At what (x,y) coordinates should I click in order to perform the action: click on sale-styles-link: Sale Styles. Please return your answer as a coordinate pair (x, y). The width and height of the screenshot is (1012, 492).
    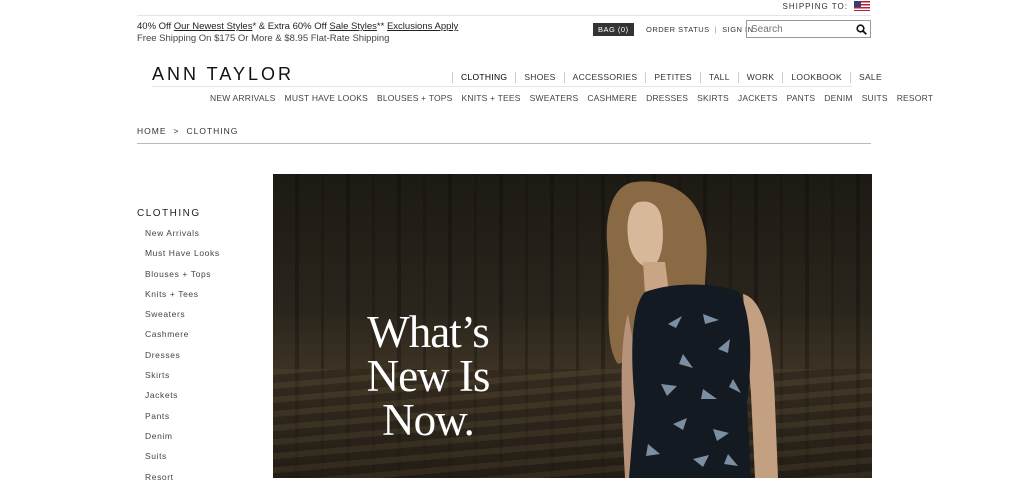
    Looking at the image, I should click on (353, 26).